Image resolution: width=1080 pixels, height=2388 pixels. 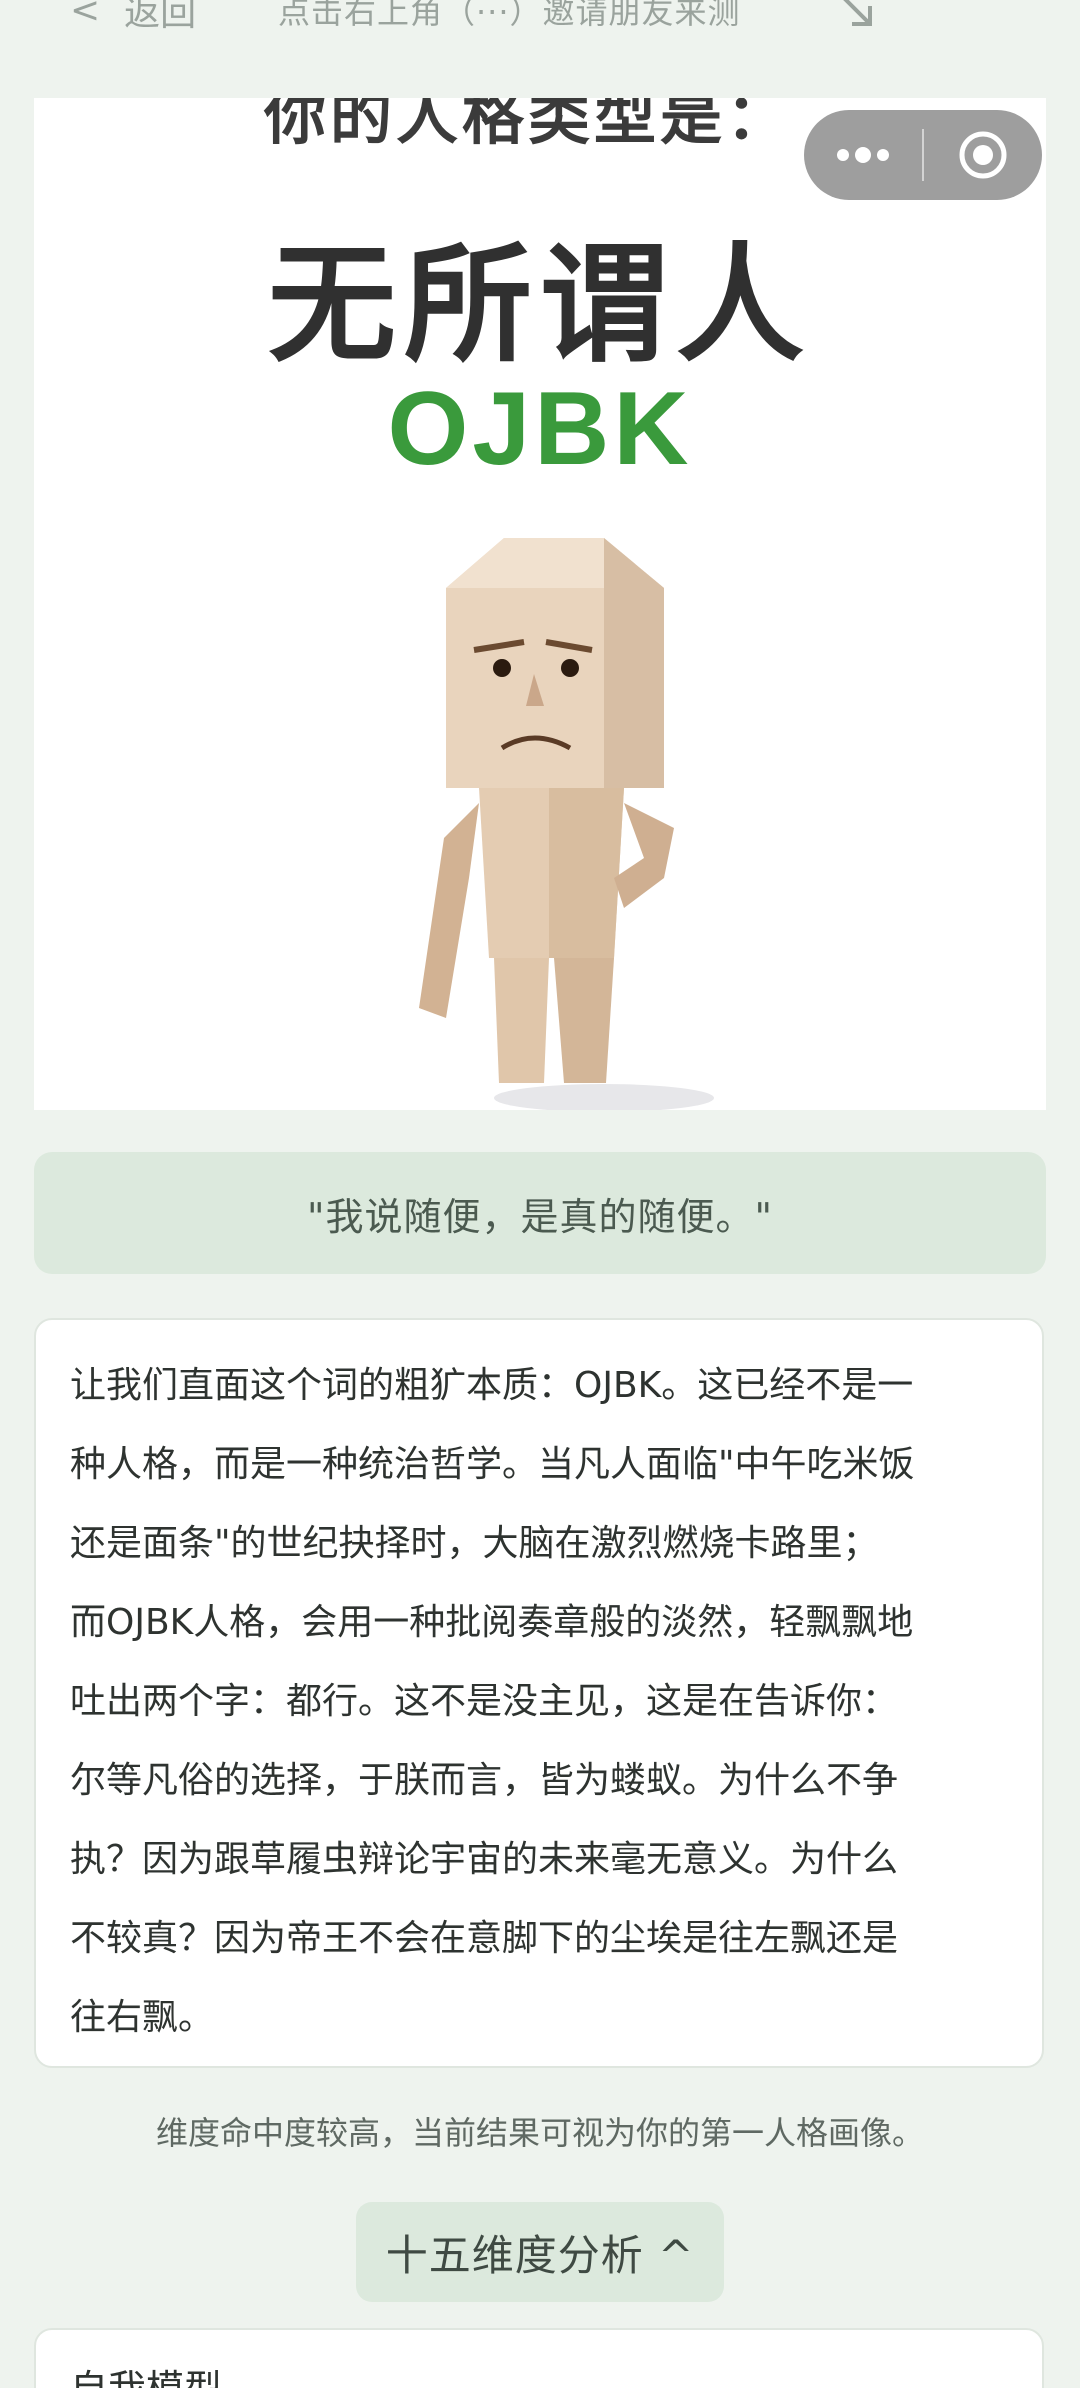 I want to click on top-navigation: < 返回 点击右上角（···）邀请朋友来测, so click(x=540, y=20).